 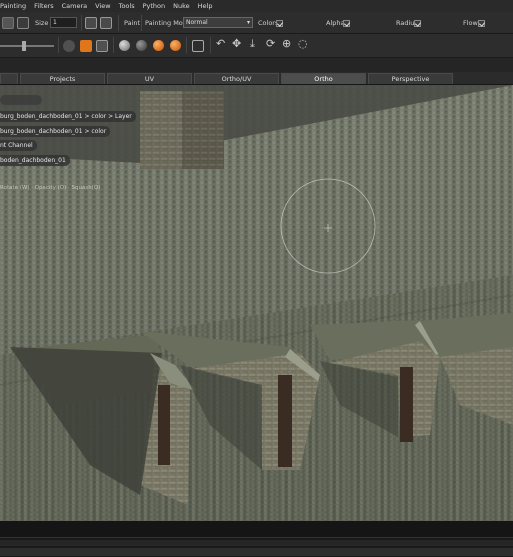 What do you see at coordinates (248, 22) in the screenshot?
I see `chevron-down-icon: ▾` at bounding box center [248, 22].